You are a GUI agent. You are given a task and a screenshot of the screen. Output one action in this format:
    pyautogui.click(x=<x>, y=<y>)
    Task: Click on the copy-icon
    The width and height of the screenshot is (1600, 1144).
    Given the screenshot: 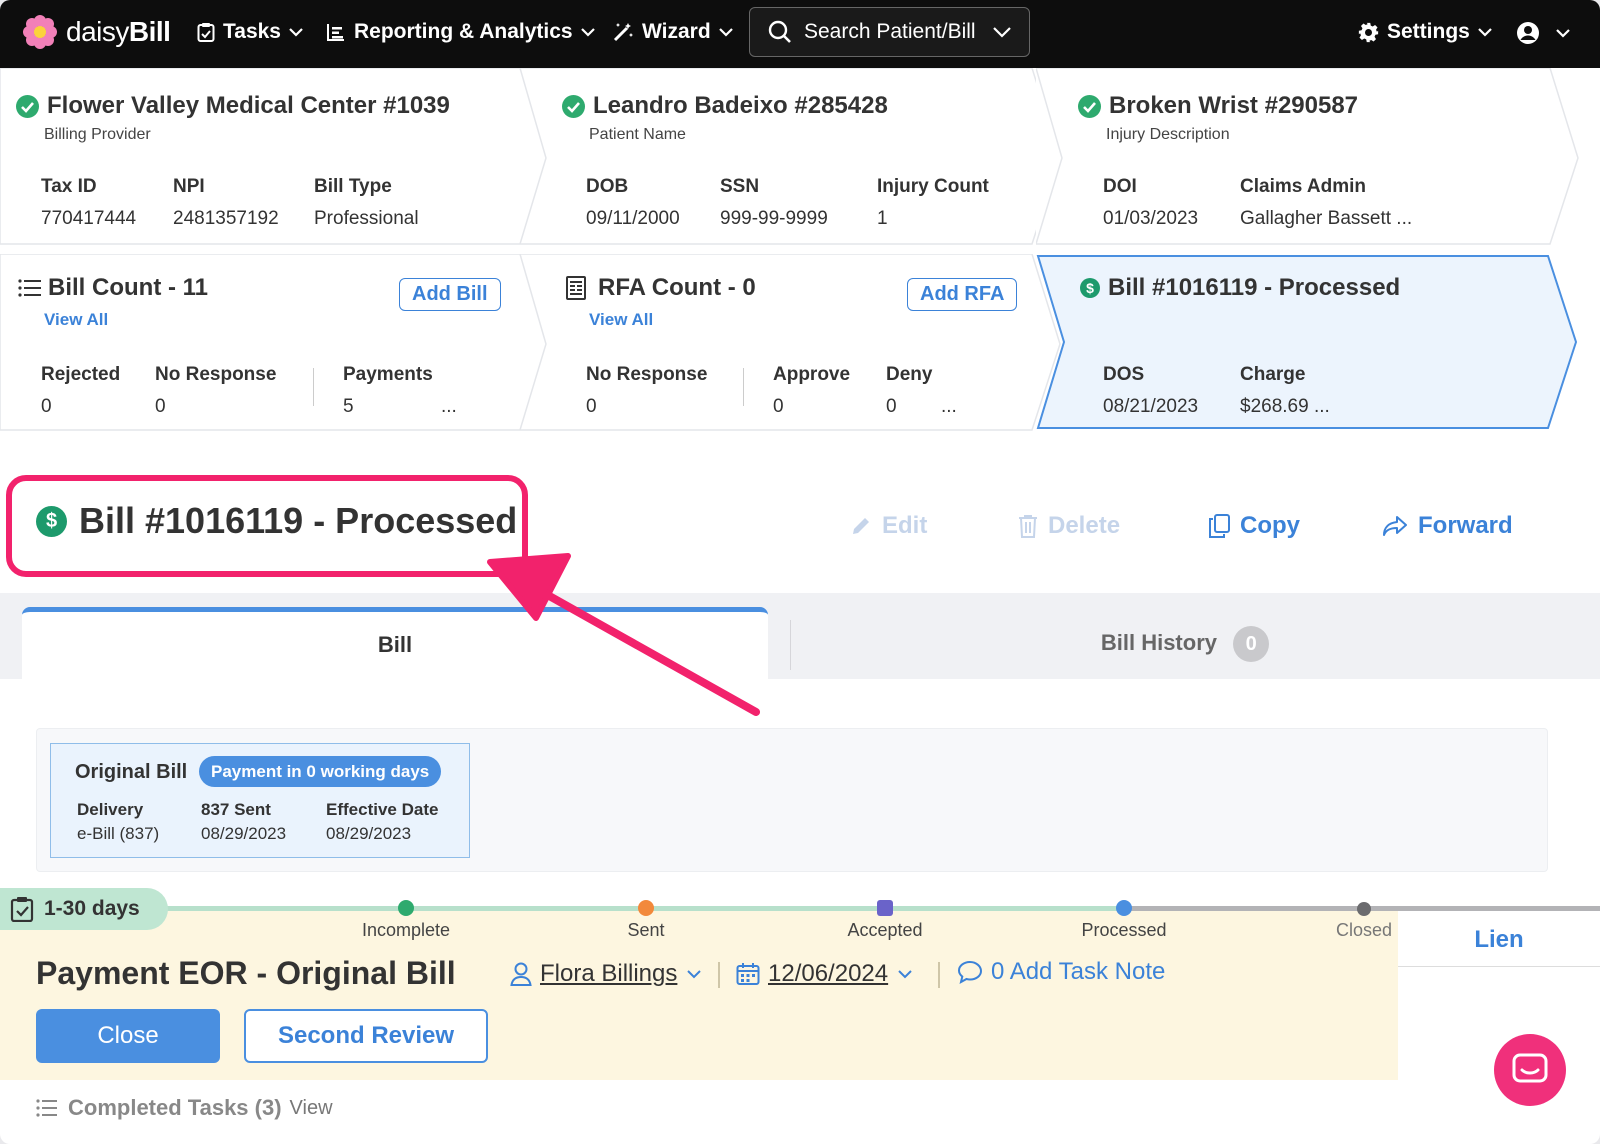 What is the action you would take?
    pyautogui.click(x=1219, y=526)
    